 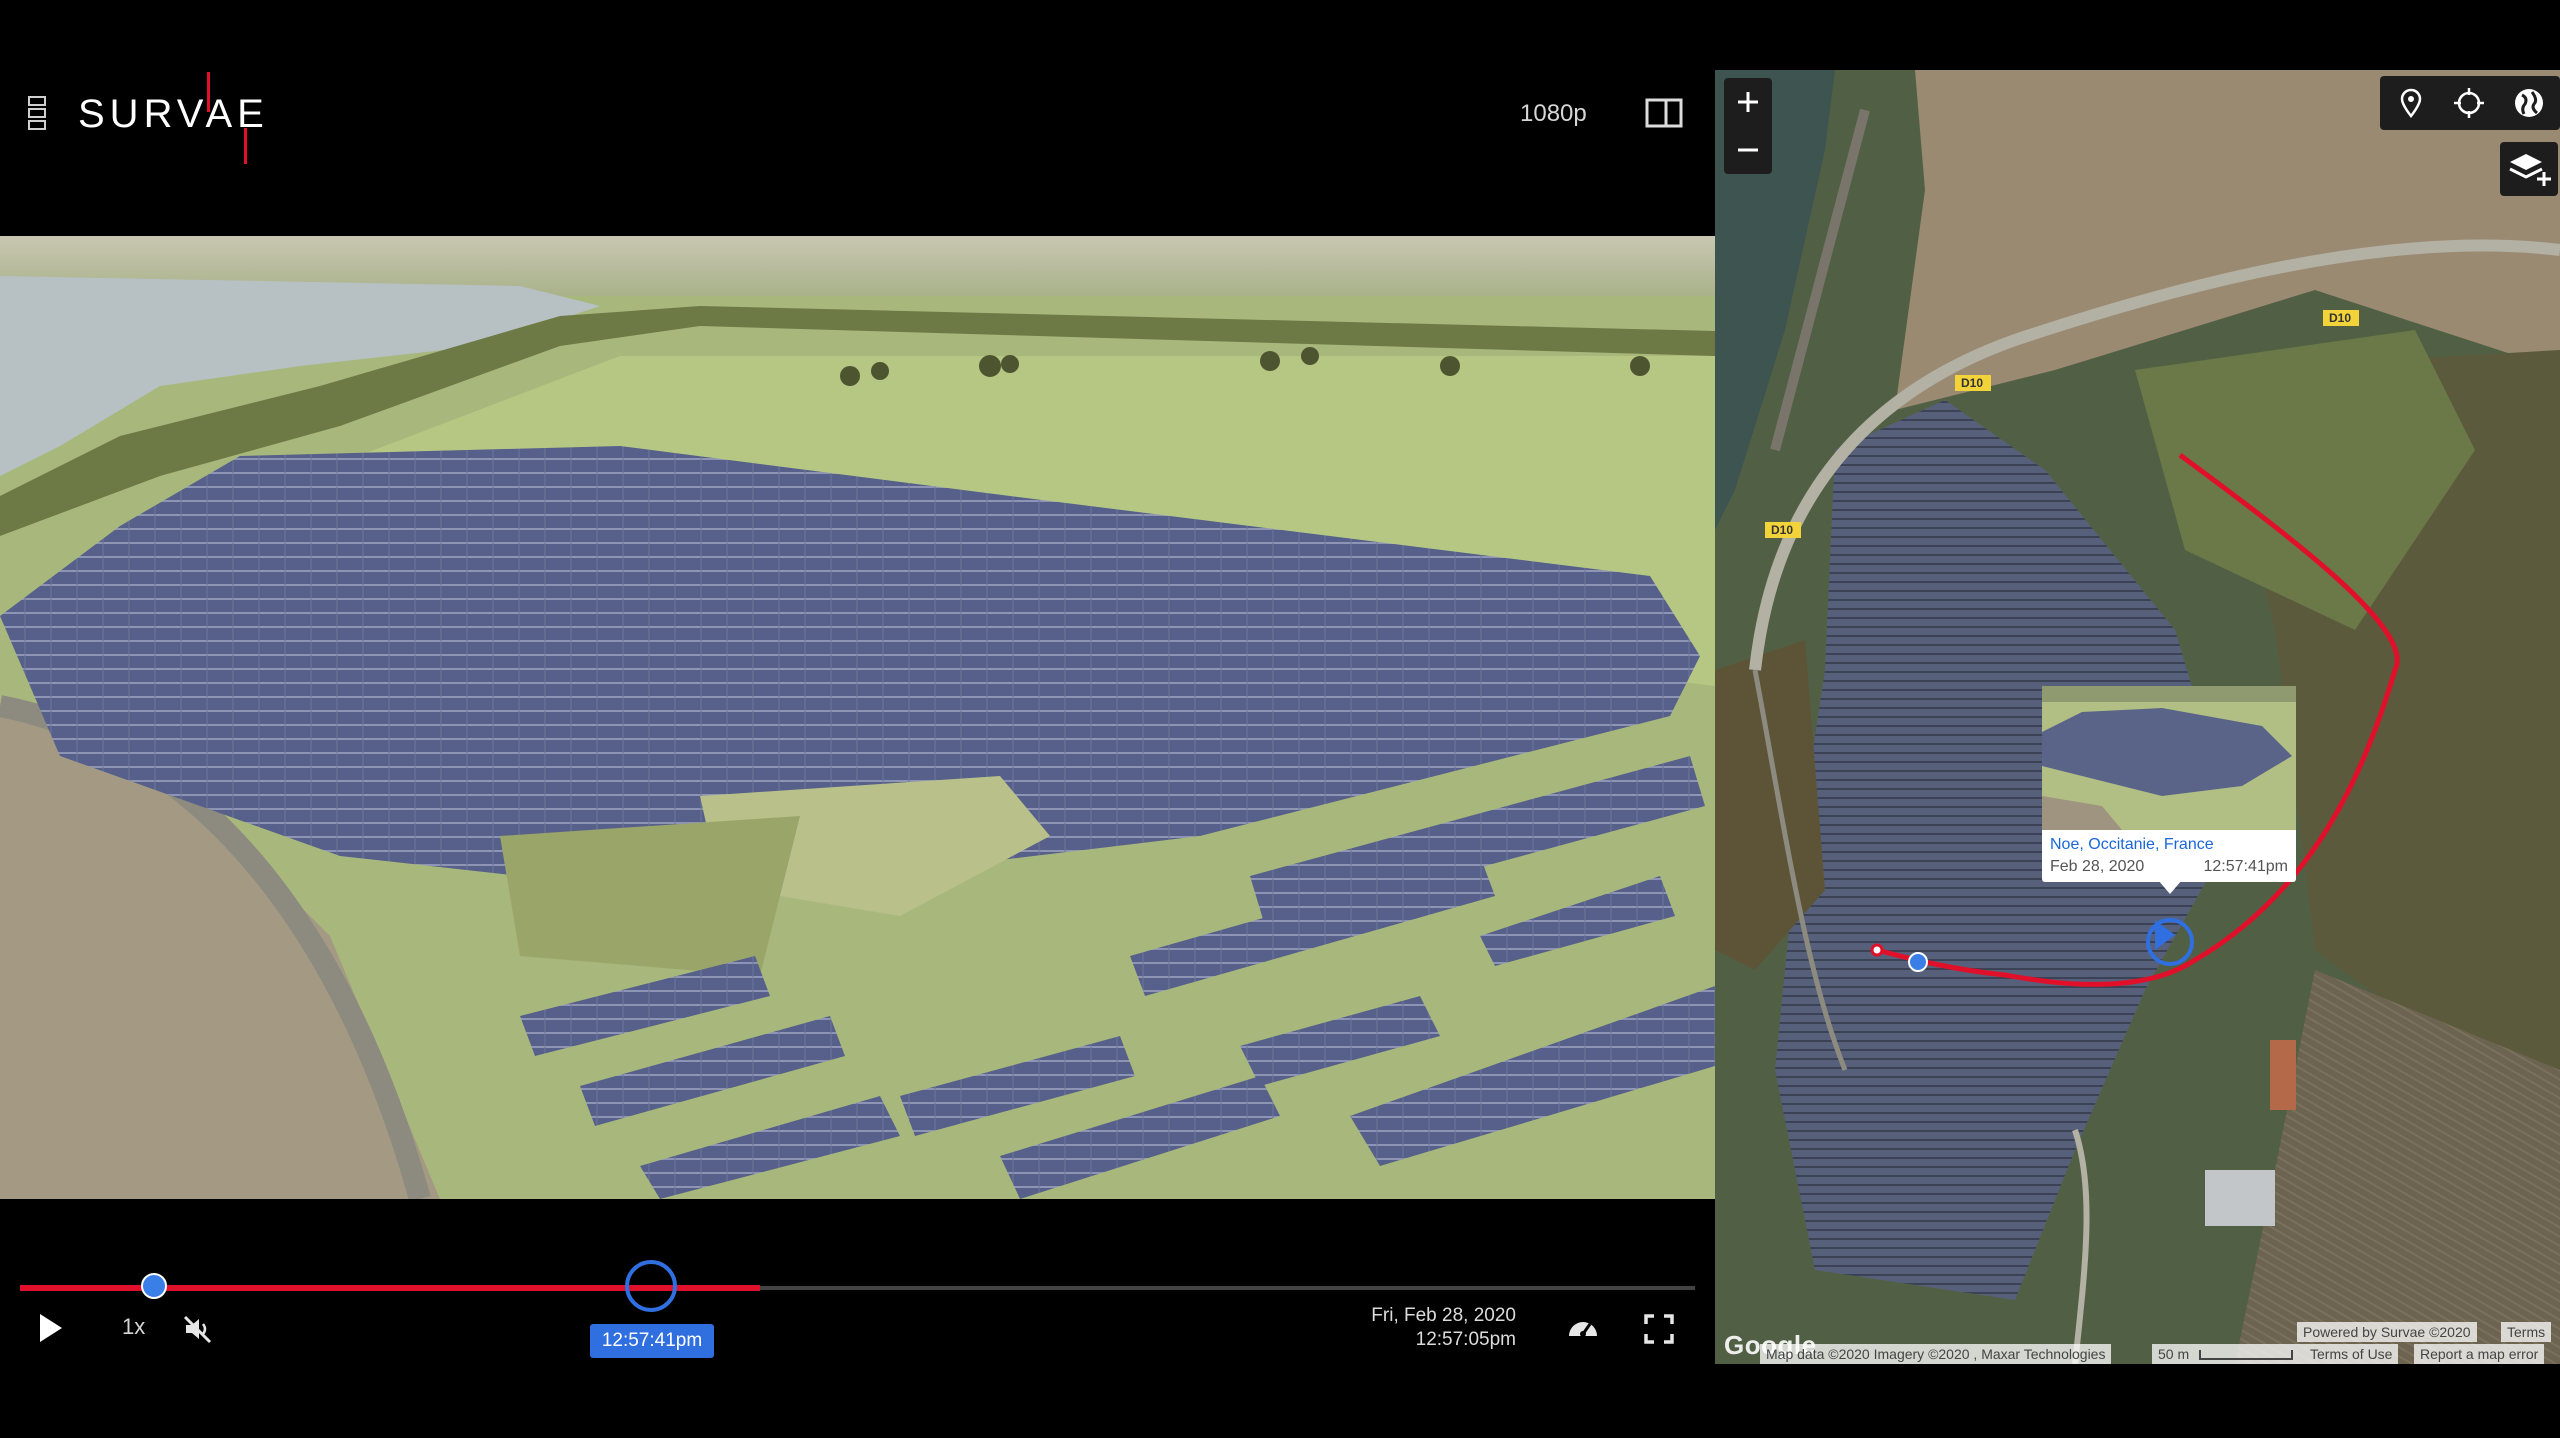 What do you see at coordinates (1443, 1315) in the screenshot?
I see `timestamp-date: Fri, Feb 28, 2020` at bounding box center [1443, 1315].